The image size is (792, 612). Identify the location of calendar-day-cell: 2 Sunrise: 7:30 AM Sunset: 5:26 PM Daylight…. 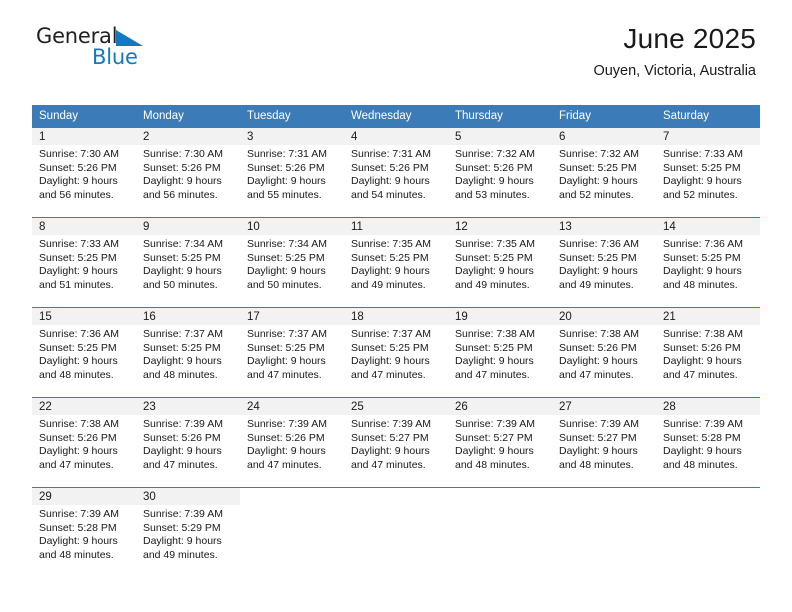
(188, 172).